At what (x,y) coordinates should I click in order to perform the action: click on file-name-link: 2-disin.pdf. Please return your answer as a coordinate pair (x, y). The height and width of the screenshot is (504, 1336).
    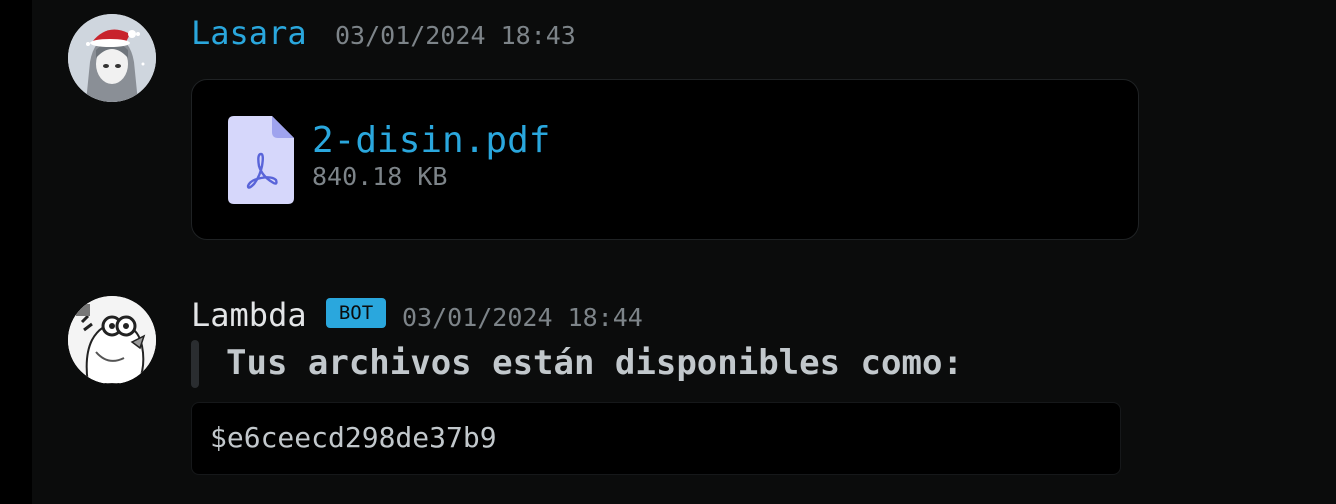
    Looking at the image, I should click on (431, 141).